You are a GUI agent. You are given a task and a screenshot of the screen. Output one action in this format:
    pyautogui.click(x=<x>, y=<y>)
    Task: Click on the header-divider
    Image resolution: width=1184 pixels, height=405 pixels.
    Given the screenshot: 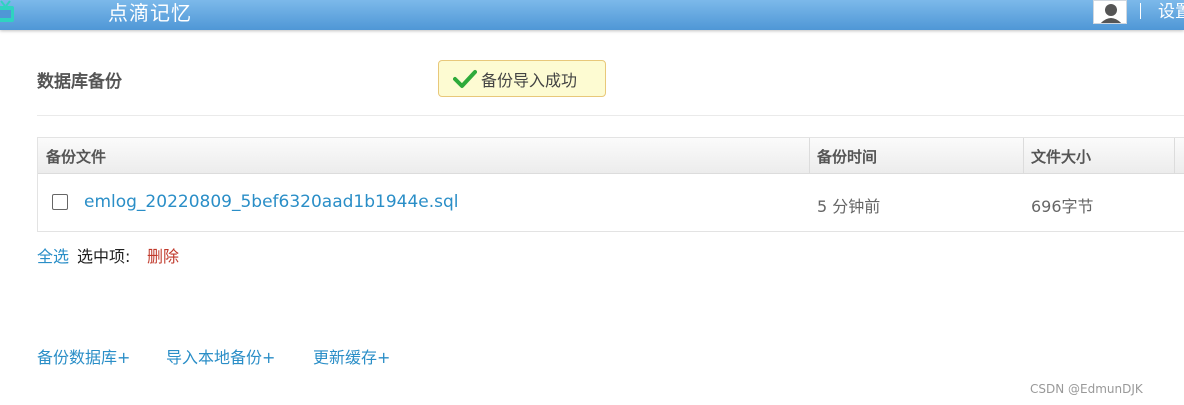 What is the action you would take?
    pyautogui.click(x=1140, y=11)
    